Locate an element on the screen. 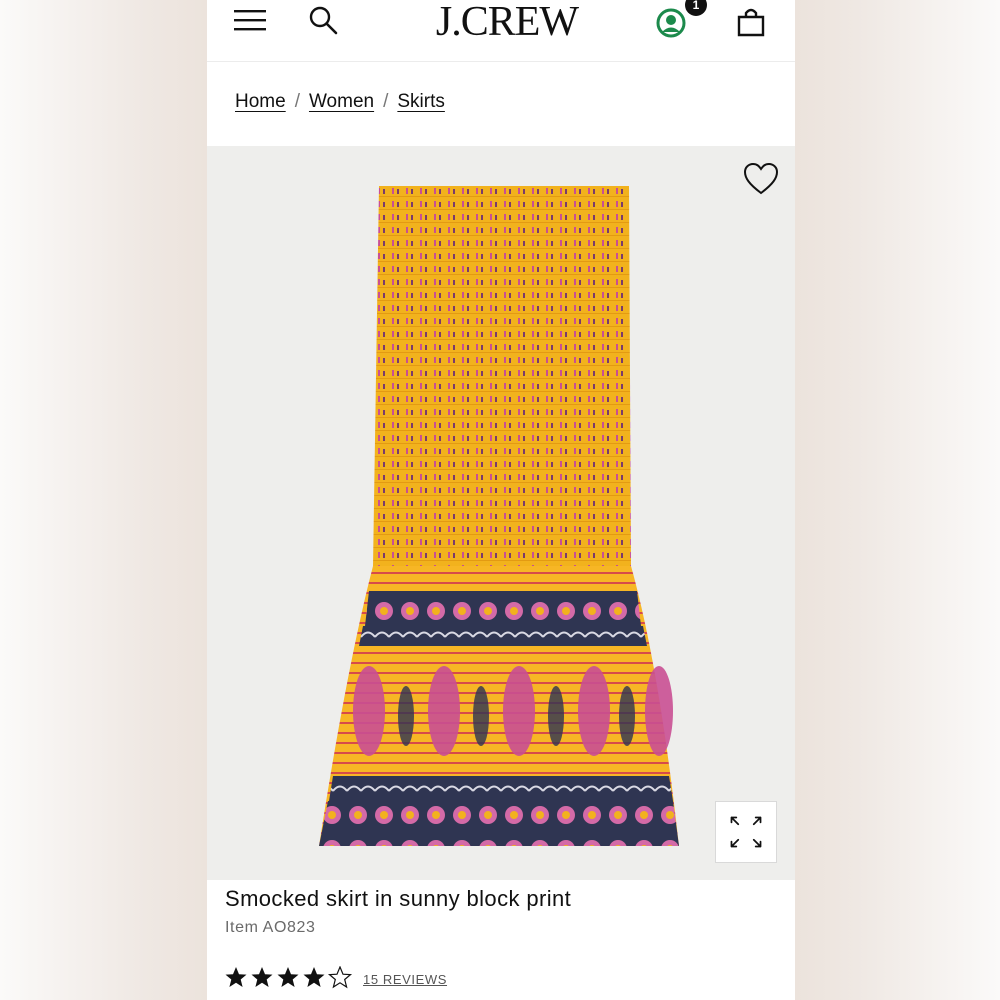  reviews-link: 15 REVIEWS is located at coordinates (405, 979).